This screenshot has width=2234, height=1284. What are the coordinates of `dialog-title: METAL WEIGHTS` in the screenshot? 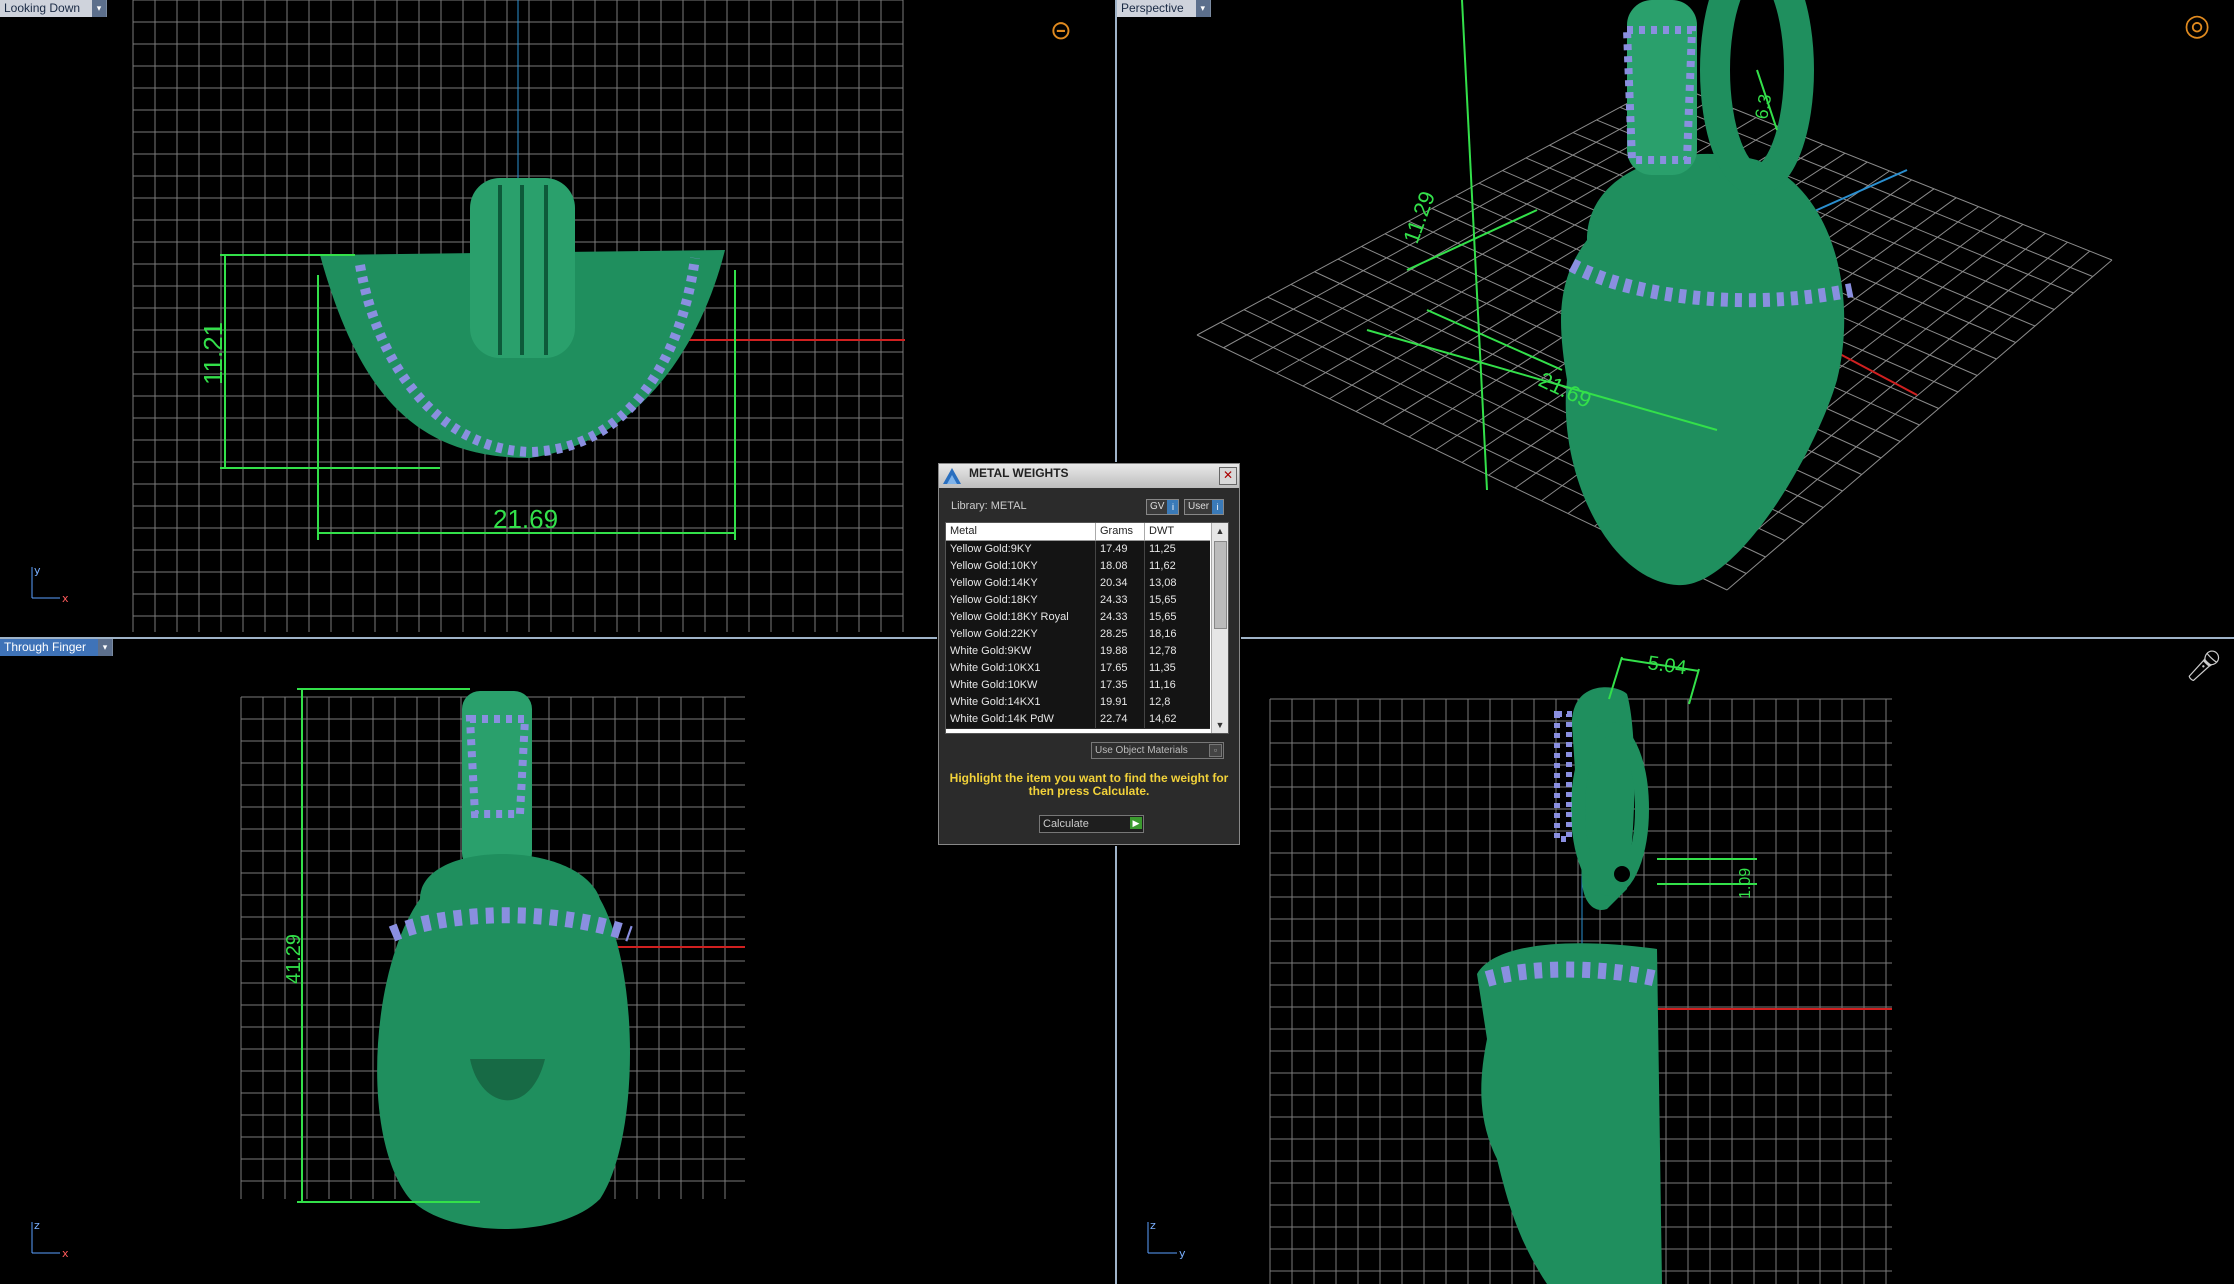 It's located at (1019, 473).